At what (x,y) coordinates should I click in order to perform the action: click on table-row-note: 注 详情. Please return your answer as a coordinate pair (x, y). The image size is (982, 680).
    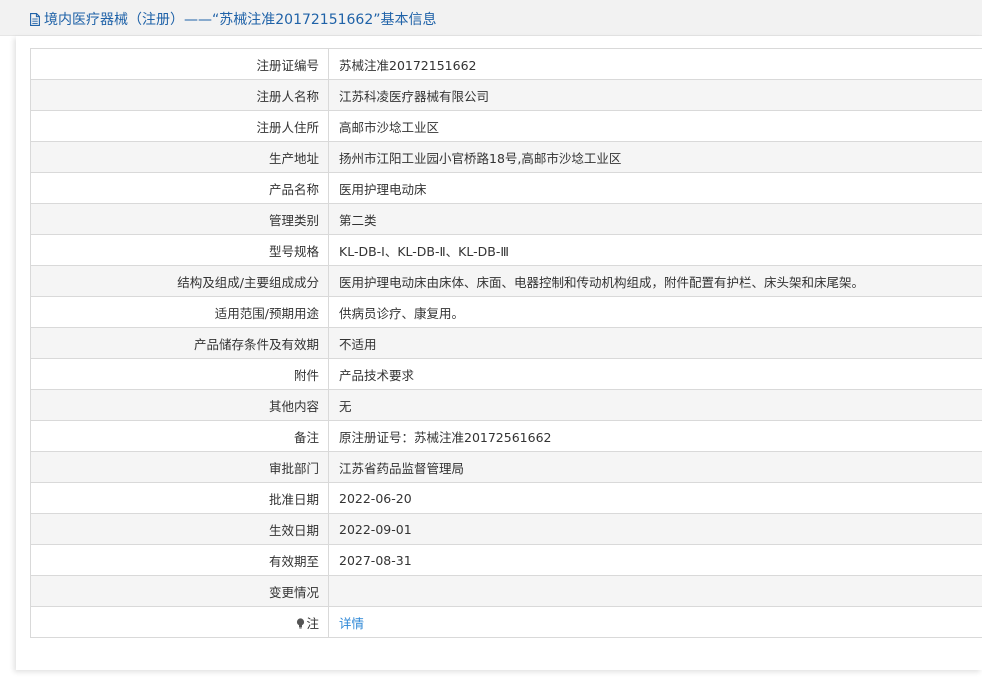
    Looking at the image, I should click on (506, 622).